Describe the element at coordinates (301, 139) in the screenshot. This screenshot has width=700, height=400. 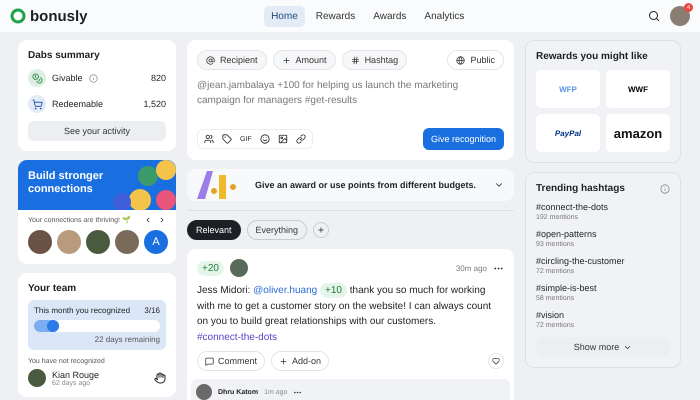
I see `link-icon` at that location.